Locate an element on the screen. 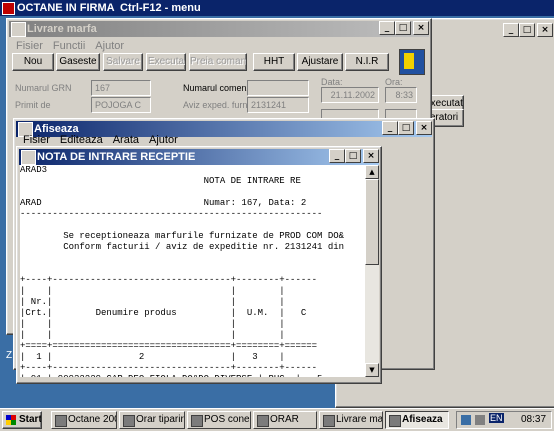 The image size is (554, 431). livrare-title-bar: Livrare marfa is located at coordinates (219, 29).